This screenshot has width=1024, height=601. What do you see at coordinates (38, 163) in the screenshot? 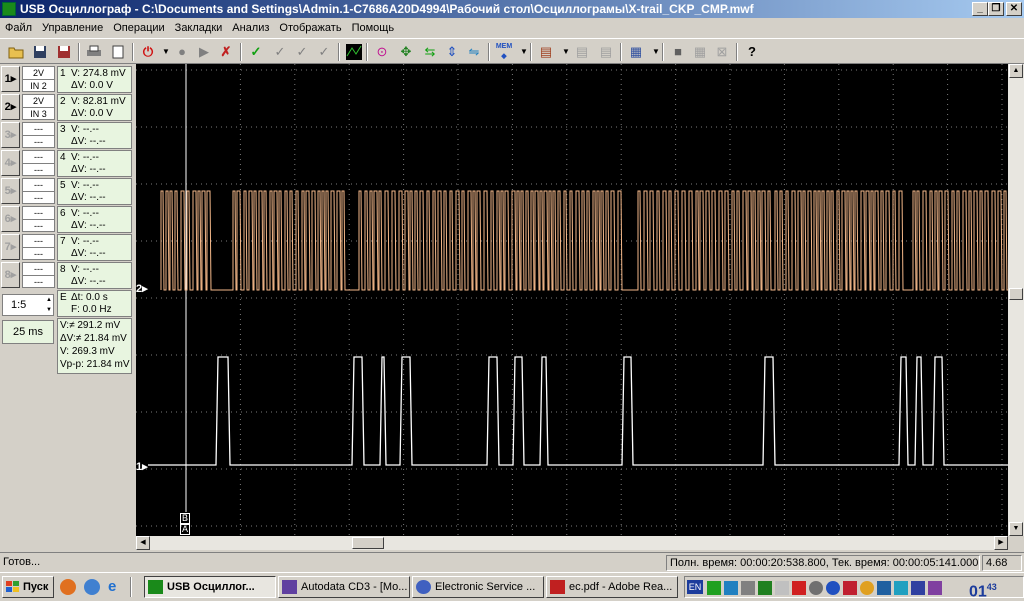
I see `channel-4-settings: --- ---` at bounding box center [38, 163].